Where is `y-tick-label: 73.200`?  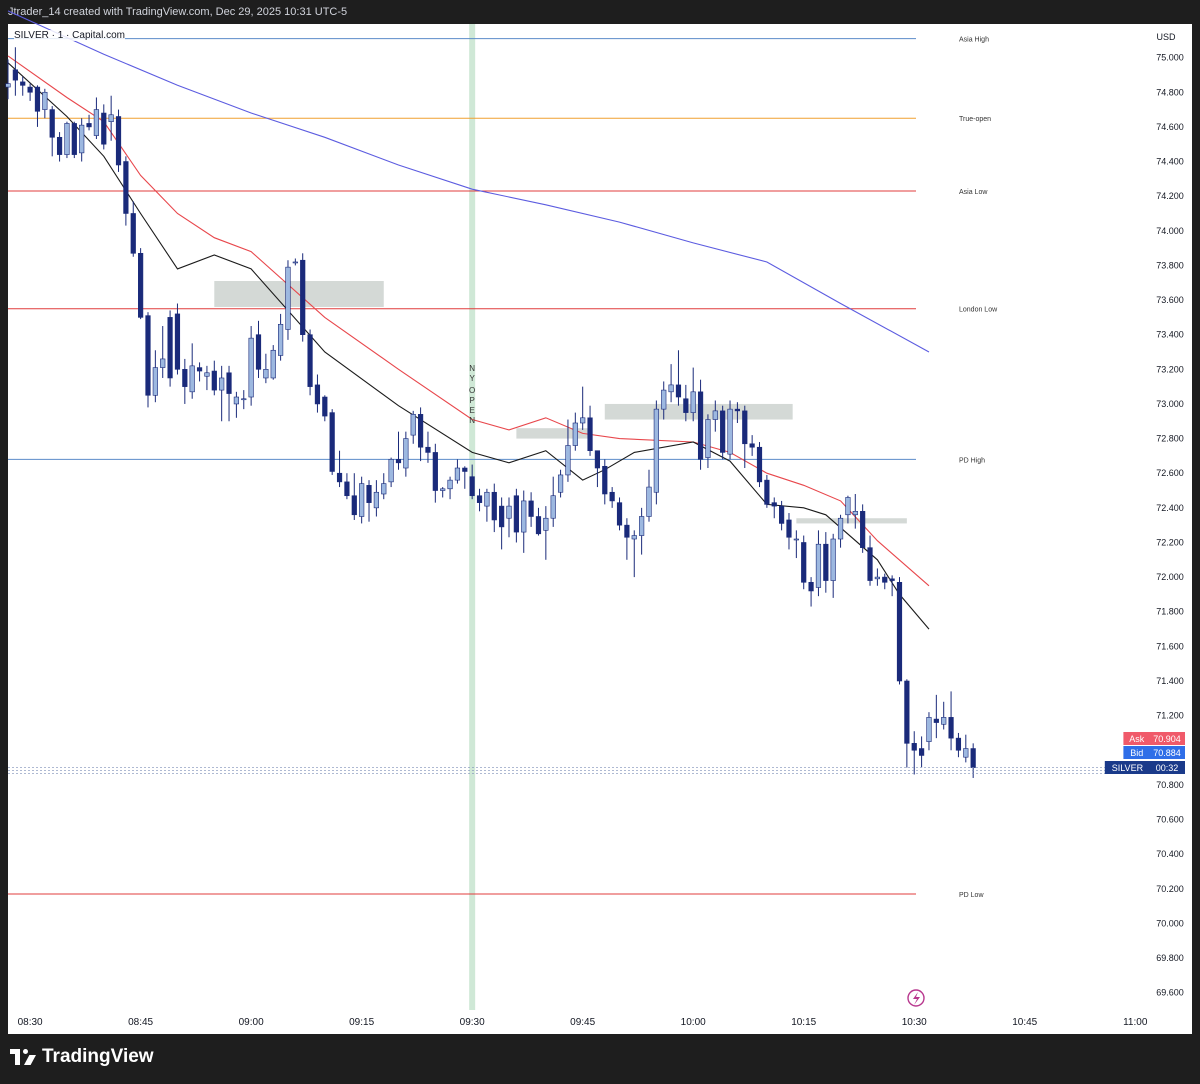
y-tick-label: 73.200 is located at coordinates (1170, 369).